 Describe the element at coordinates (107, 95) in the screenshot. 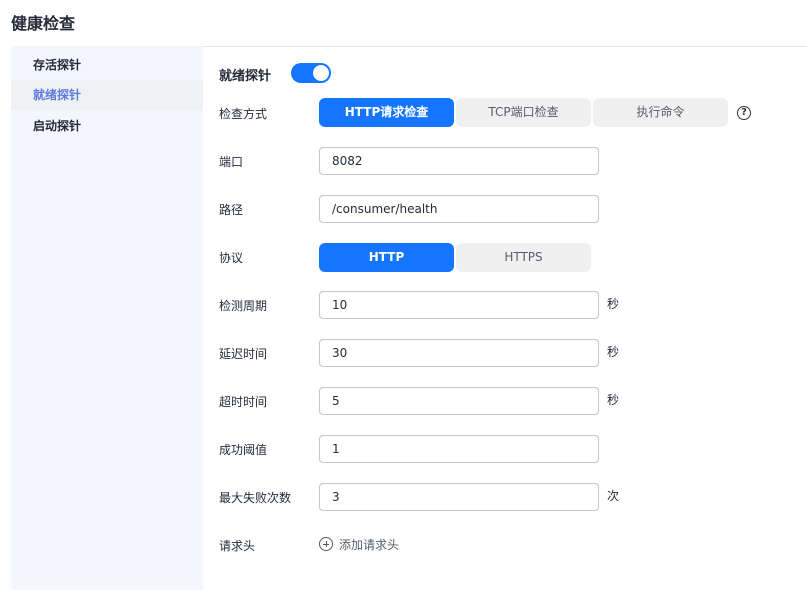

I see `sidebar-item-readiness-probe: 就绪探针` at that location.